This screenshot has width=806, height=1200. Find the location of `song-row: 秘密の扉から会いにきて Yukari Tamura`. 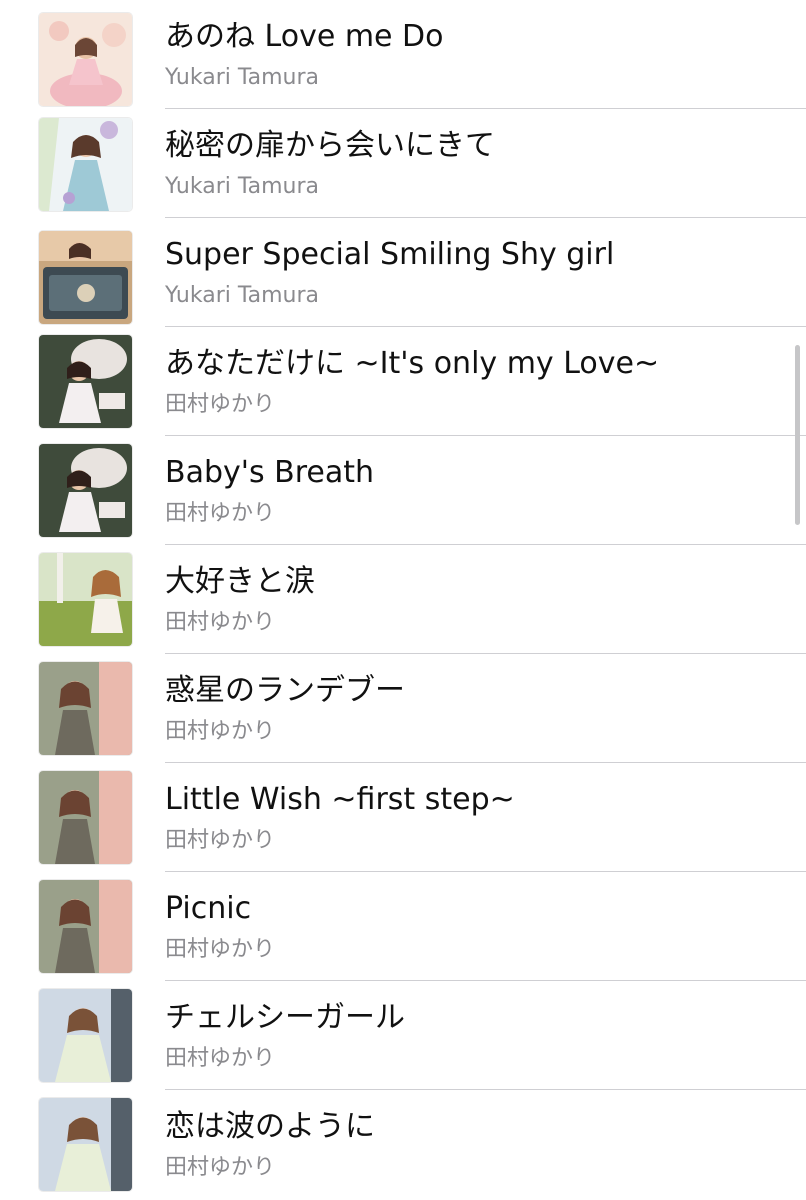

song-row: 秘密の扉から会いにきて Yukari Tamura is located at coordinates (403, 163).